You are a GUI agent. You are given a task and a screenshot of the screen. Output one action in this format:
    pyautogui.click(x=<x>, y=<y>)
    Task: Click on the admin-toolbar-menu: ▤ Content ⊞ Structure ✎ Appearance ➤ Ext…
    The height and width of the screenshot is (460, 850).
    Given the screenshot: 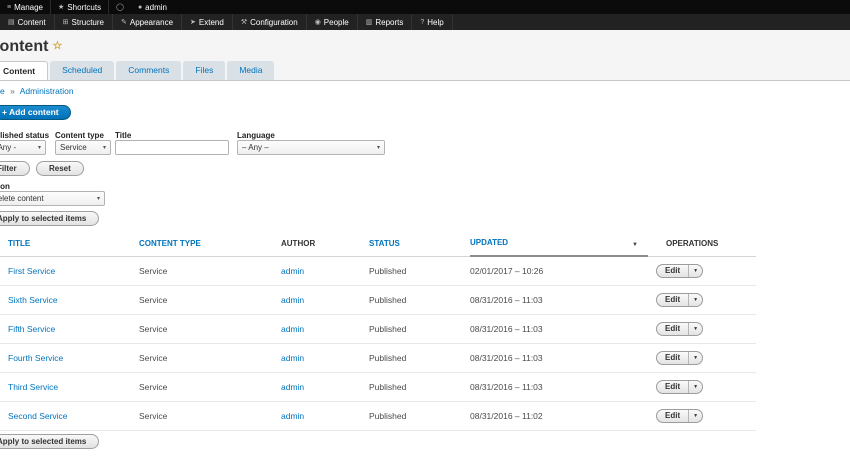 What is the action you would take?
    pyautogui.click(x=425, y=22)
    